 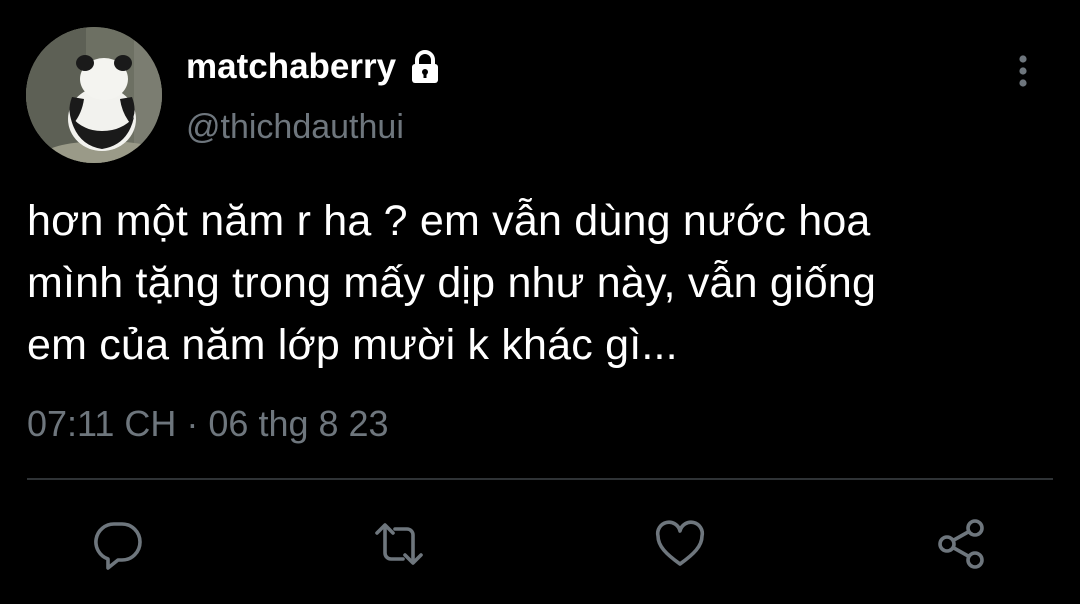 I want to click on like-button, so click(x=680, y=544).